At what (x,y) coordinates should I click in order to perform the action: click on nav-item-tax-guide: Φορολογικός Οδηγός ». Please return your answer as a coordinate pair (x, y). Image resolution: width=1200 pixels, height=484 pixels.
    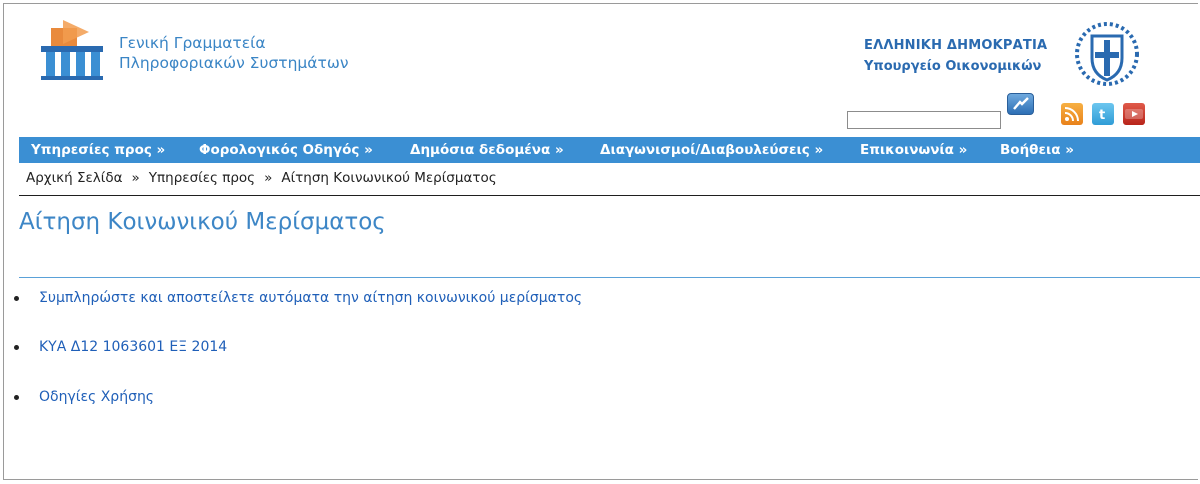
    Looking at the image, I should click on (286, 150).